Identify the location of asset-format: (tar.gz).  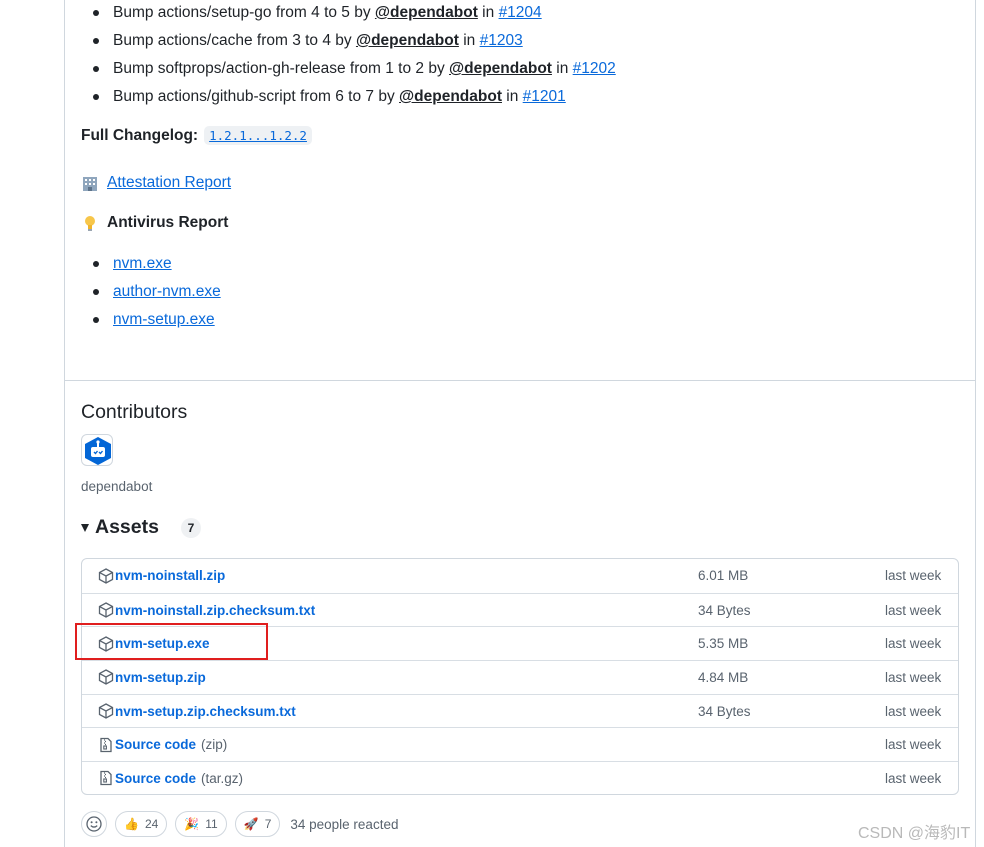
(222, 778).